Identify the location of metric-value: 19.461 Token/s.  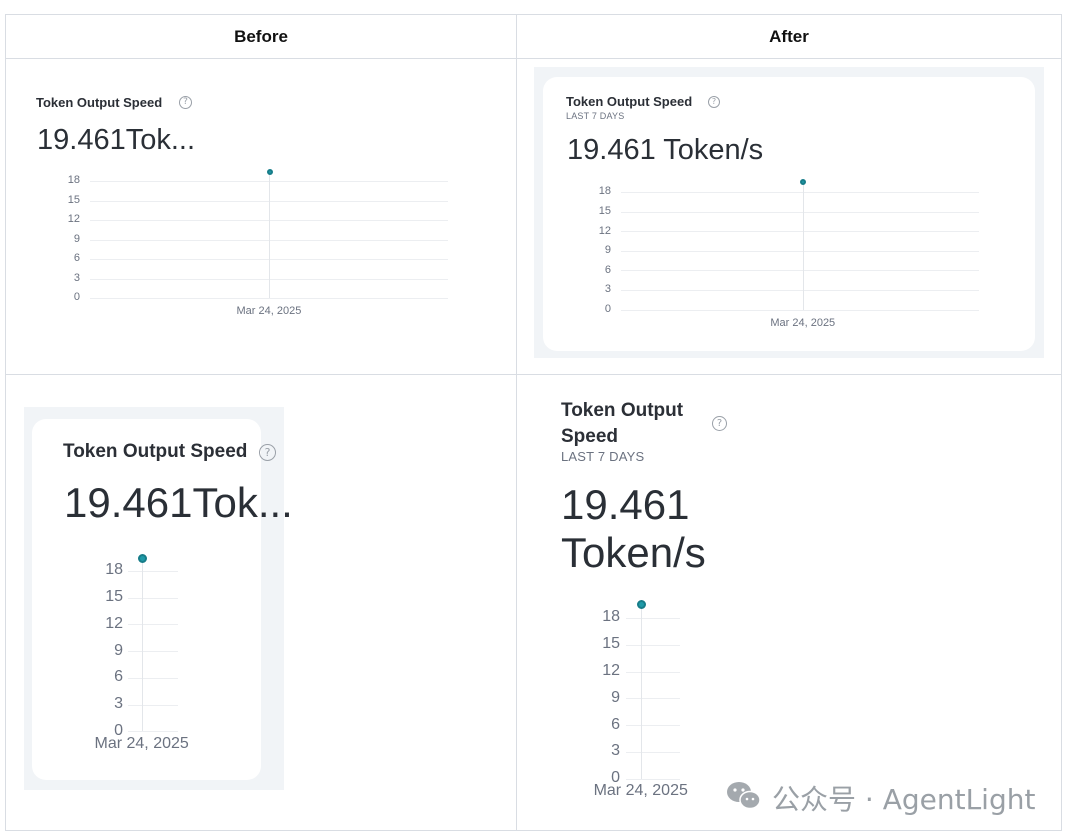
(665, 150).